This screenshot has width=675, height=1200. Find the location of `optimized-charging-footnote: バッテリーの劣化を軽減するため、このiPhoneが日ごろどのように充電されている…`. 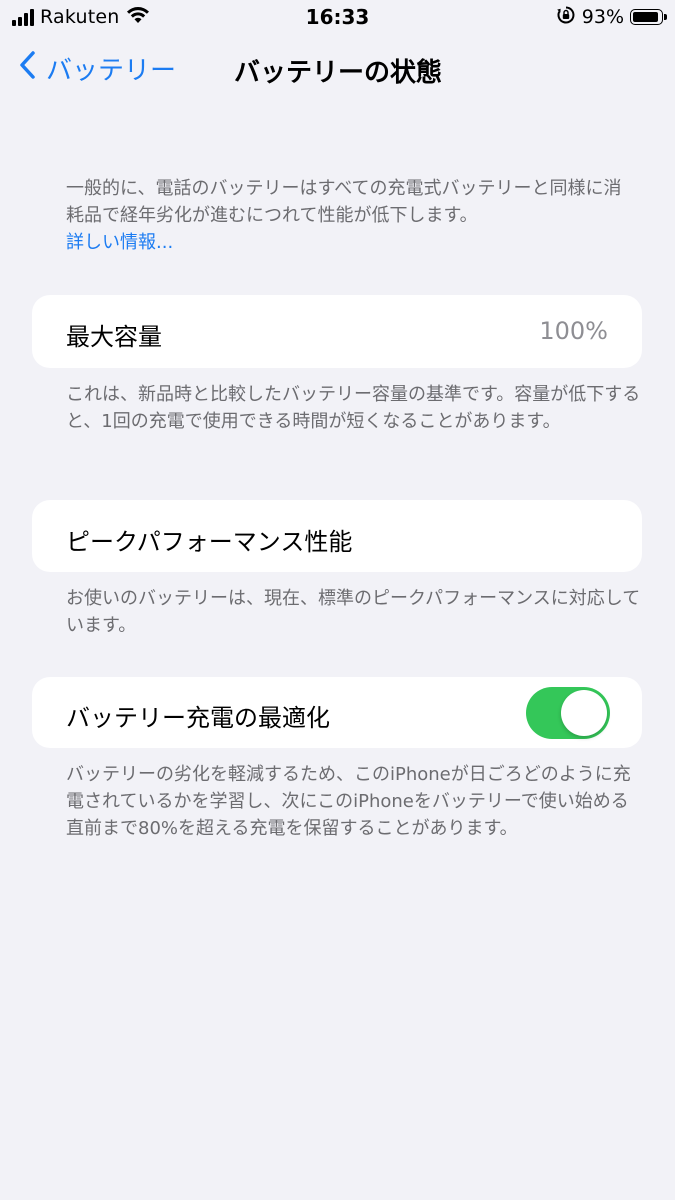

optimized-charging-footnote: バッテリーの劣化を軽減するため、このiPhoneが日ごろどのように充電されている… is located at coordinates (348, 801).